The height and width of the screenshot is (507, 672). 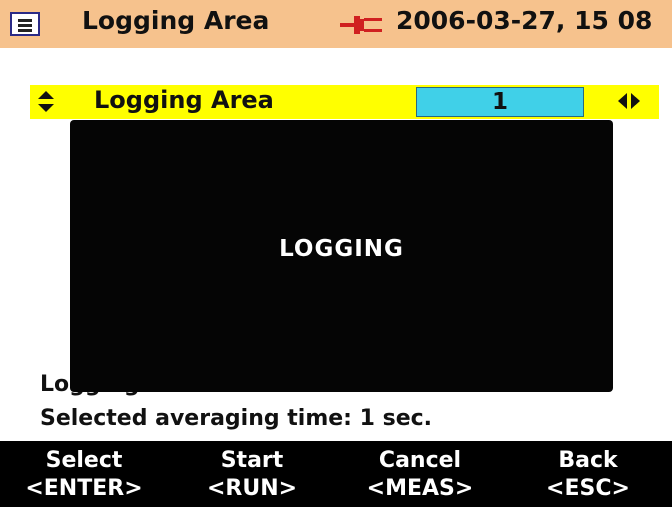 What do you see at coordinates (84, 488) in the screenshot?
I see `softkey-key: <ENTER>` at bounding box center [84, 488].